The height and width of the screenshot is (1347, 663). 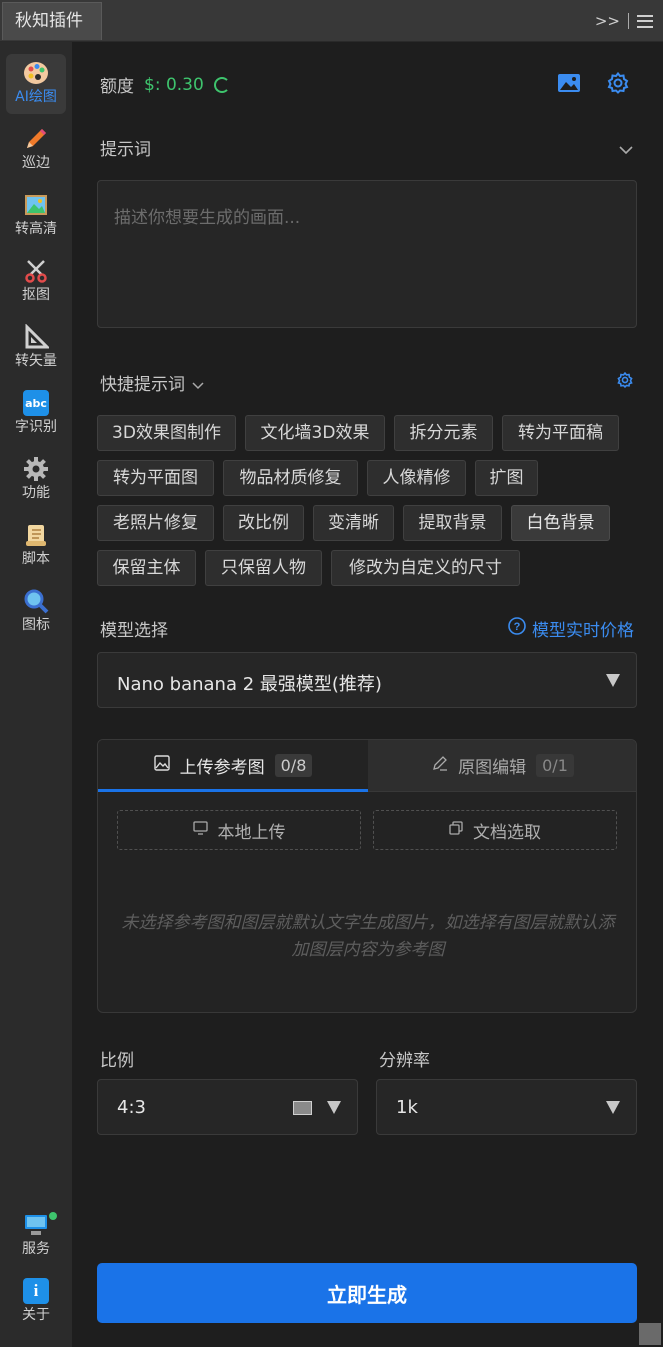 What do you see at coordinates (36, 97) in the screenshot?
I see `sidebar-item-label: AI绘图` at bounding box center [36, 97].